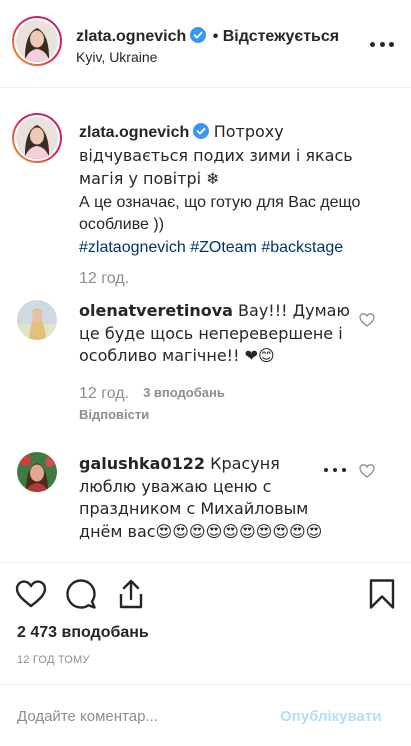 The height and width of the screenshot is (746, 411). I want to click on location-link: Kyiv, Ukraine, so click(116, 57).